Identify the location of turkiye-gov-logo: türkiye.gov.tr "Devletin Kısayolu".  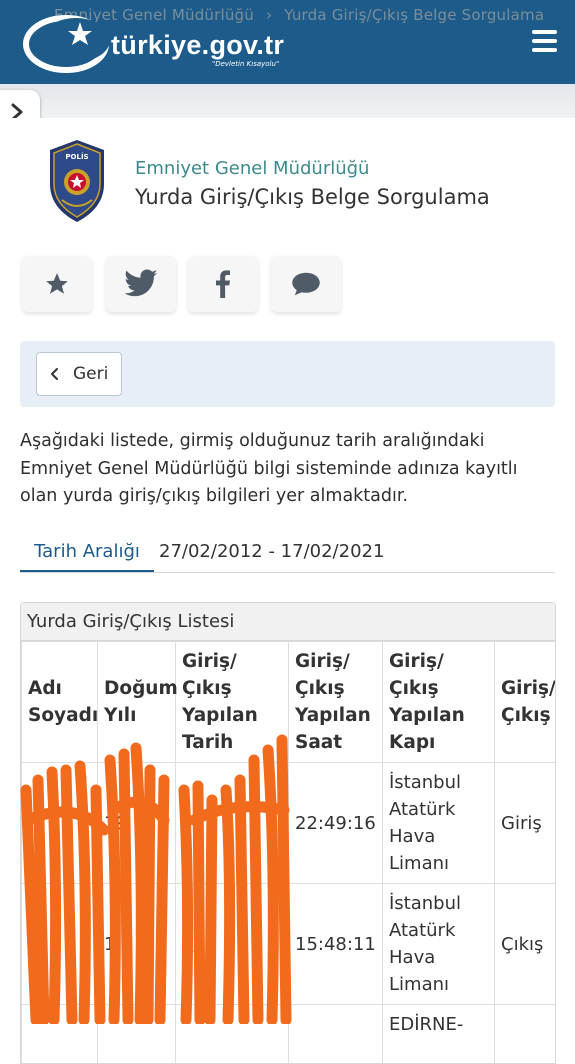
(162, 43).